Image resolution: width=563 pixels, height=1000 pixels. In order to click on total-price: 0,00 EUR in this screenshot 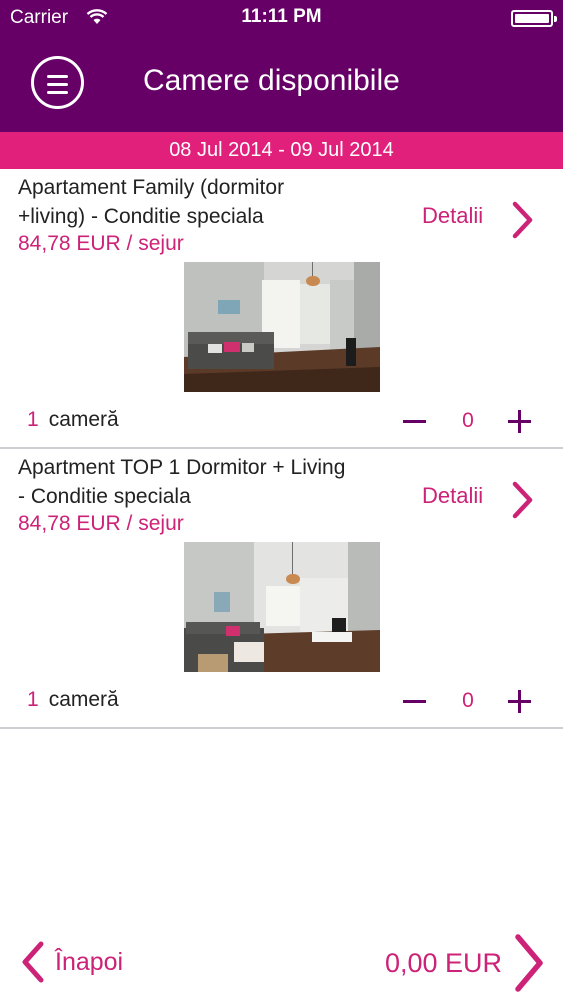, I will do `click(443, 963)`.